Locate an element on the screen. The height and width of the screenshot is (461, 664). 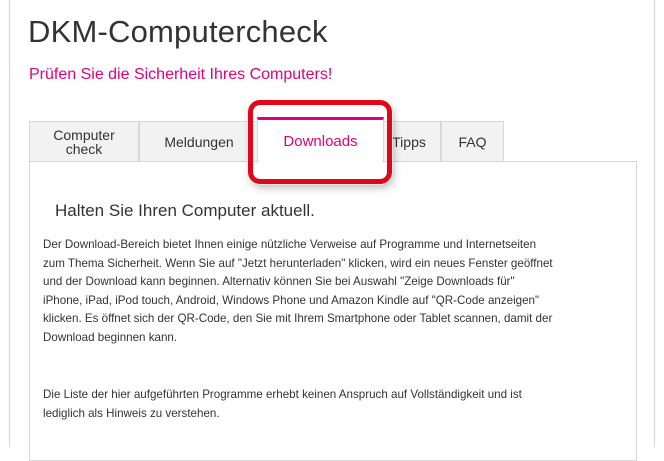
page-title: DKM-Computercheck is located at coordinates (178, 31).